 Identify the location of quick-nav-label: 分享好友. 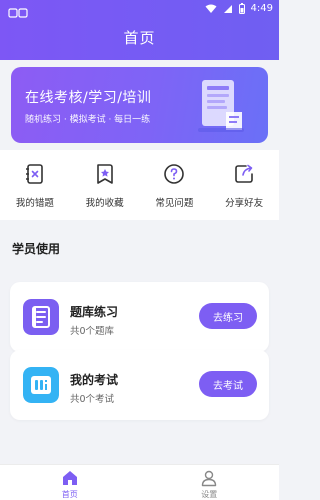
(244, 203).